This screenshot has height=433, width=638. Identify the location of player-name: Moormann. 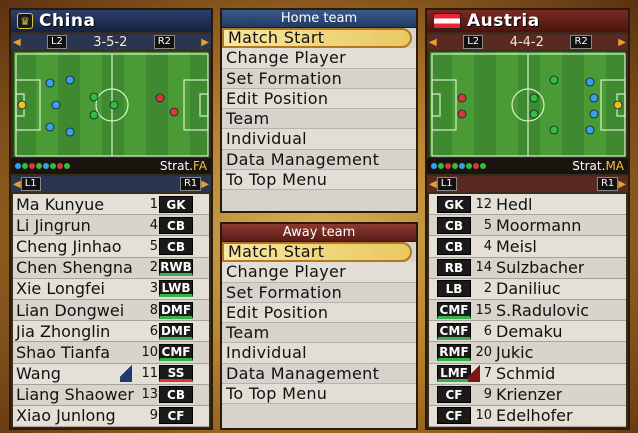
(539, 225).